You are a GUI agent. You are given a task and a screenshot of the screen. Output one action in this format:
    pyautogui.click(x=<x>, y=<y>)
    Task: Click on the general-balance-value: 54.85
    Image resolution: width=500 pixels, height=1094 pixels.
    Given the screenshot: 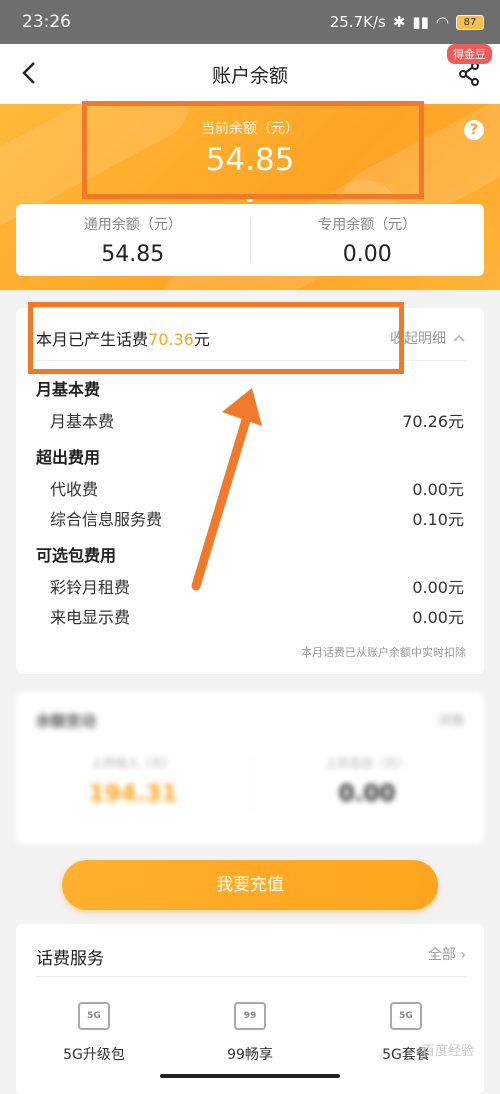 What is the action you would take?
    pyautogui.click(x=133, y=254)
    